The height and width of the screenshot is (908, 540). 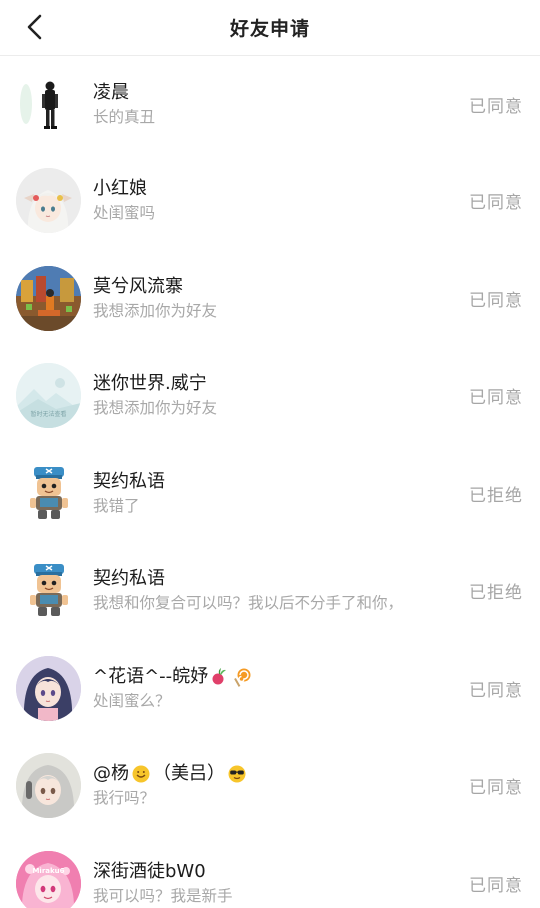 What do you see at coordinates (124, 116) in the screenshot?
I see `request-message: 长的真丑` at bounding box center [124, 116].